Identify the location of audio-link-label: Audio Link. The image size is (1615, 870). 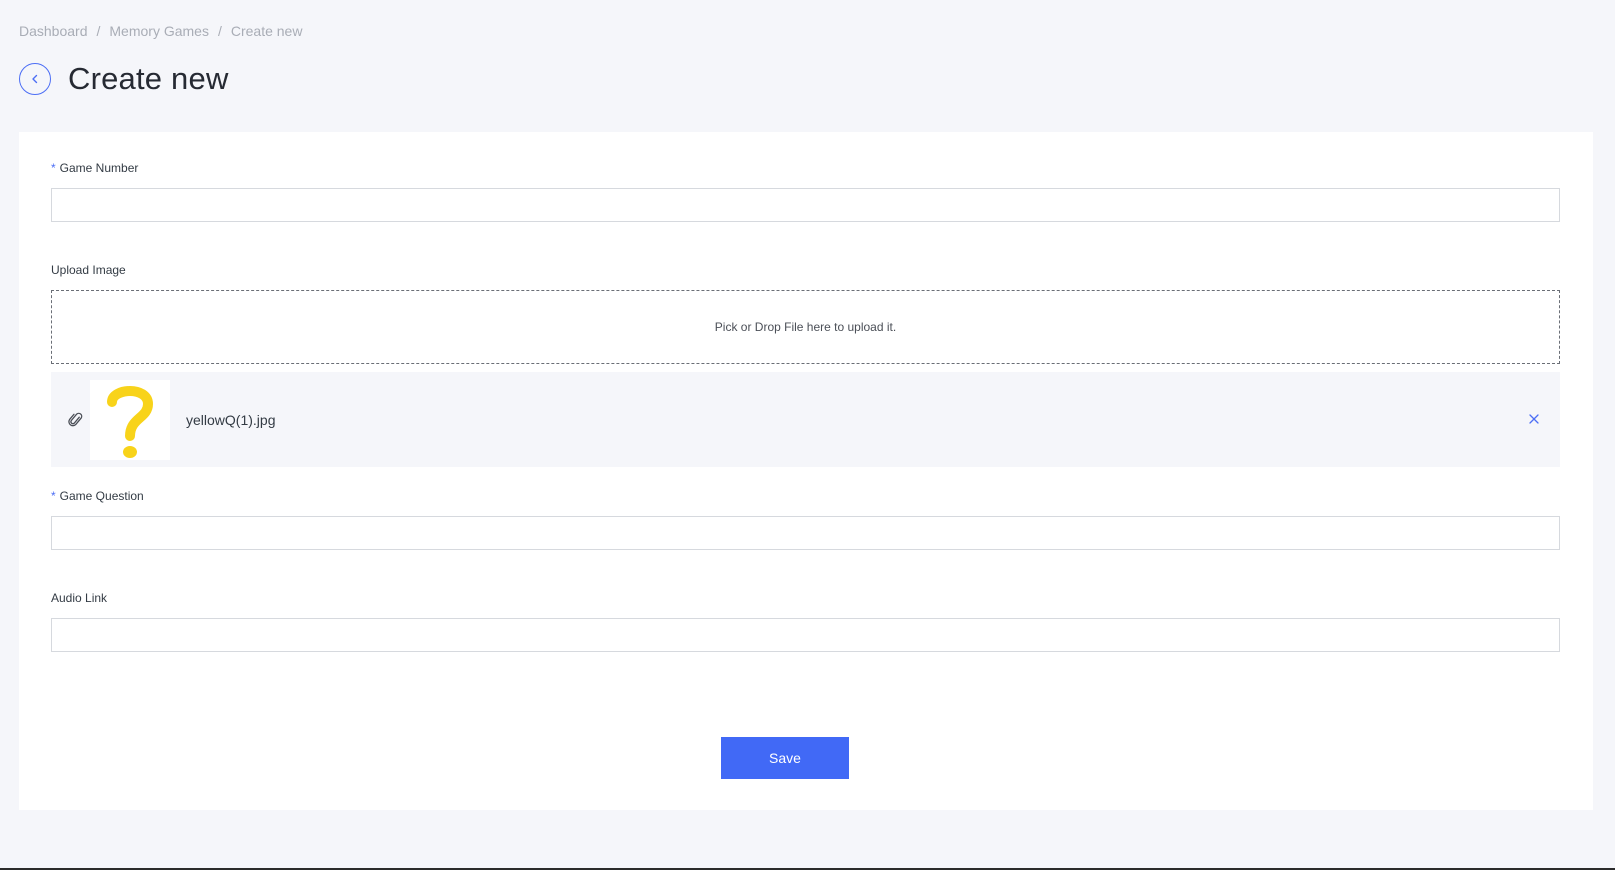
(79, 598).